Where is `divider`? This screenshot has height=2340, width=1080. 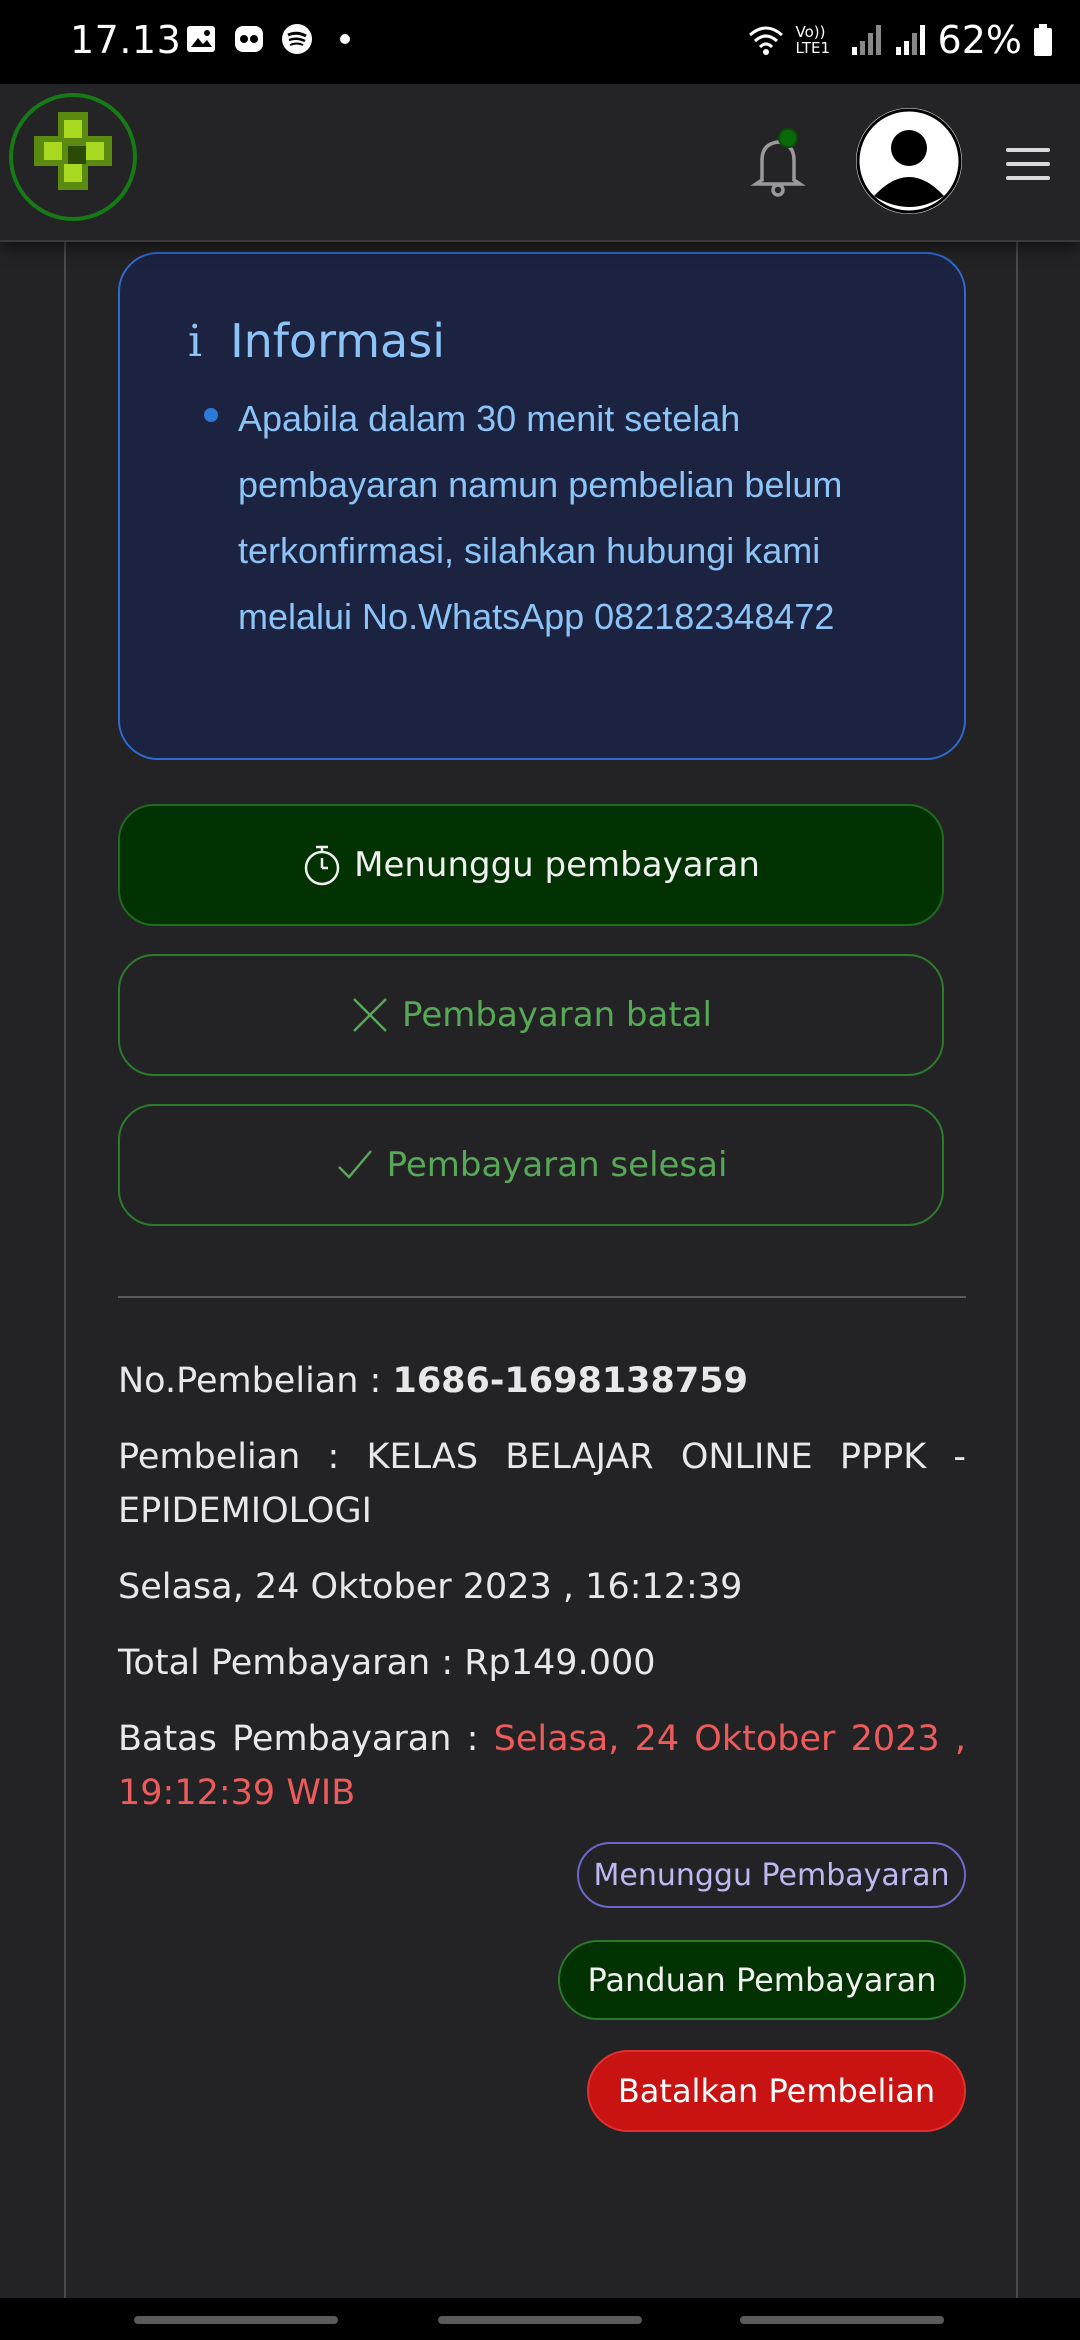 divider is located at coordinates (542, 1297).